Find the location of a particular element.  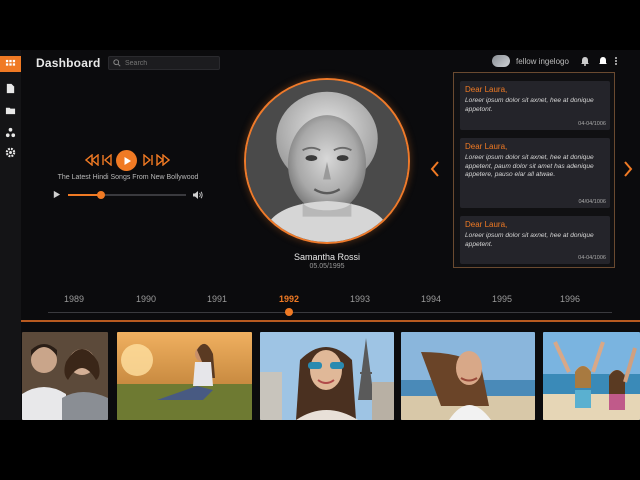

skip-forward-icon is located at coordinates (148, 160).